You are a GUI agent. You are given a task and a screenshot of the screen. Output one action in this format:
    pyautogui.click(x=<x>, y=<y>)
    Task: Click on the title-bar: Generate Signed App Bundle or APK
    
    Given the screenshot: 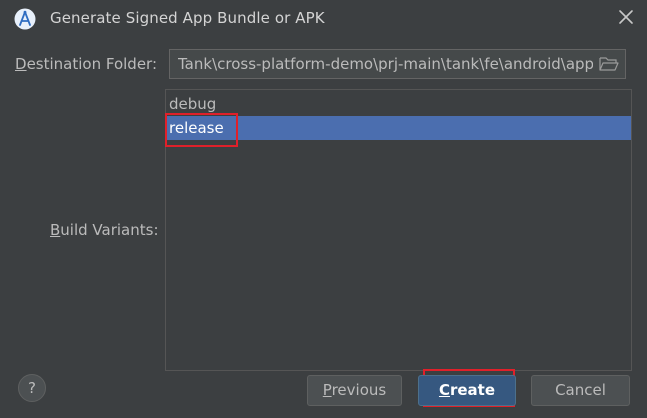 What is the action you would take?
    pyautogui.click(x=323, y=18)
    